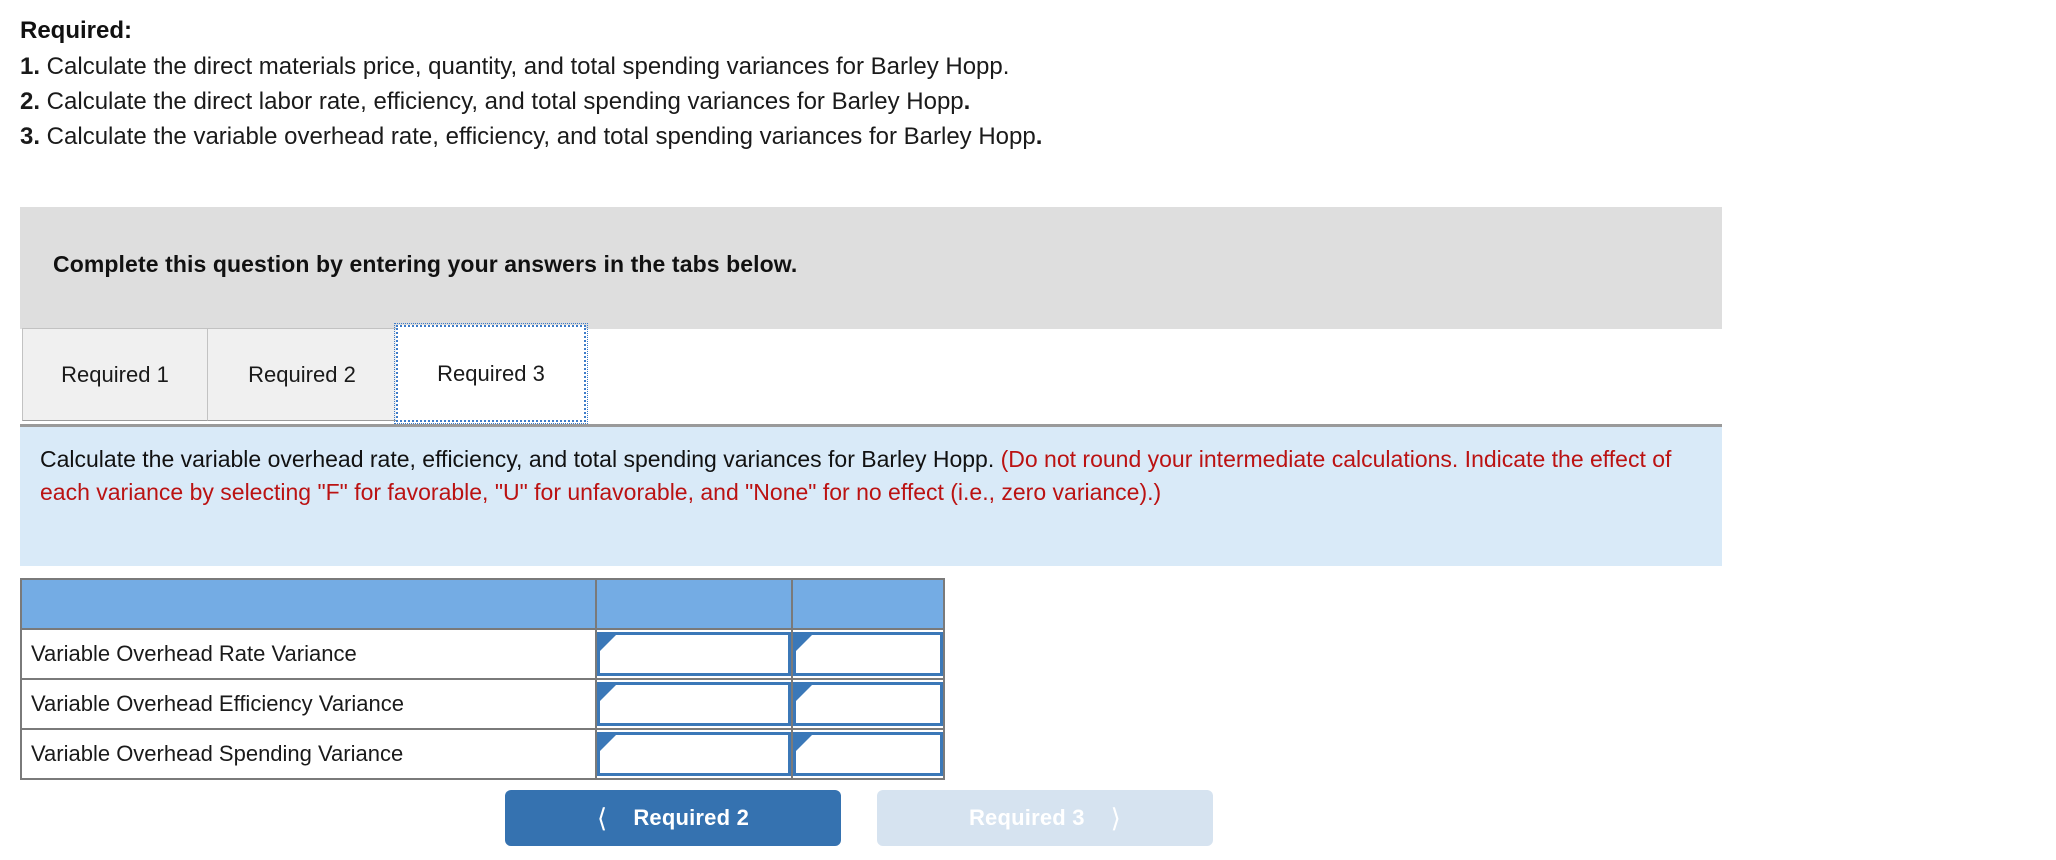  I want to click on tab-required-3: Required 3, so click(491, 373).